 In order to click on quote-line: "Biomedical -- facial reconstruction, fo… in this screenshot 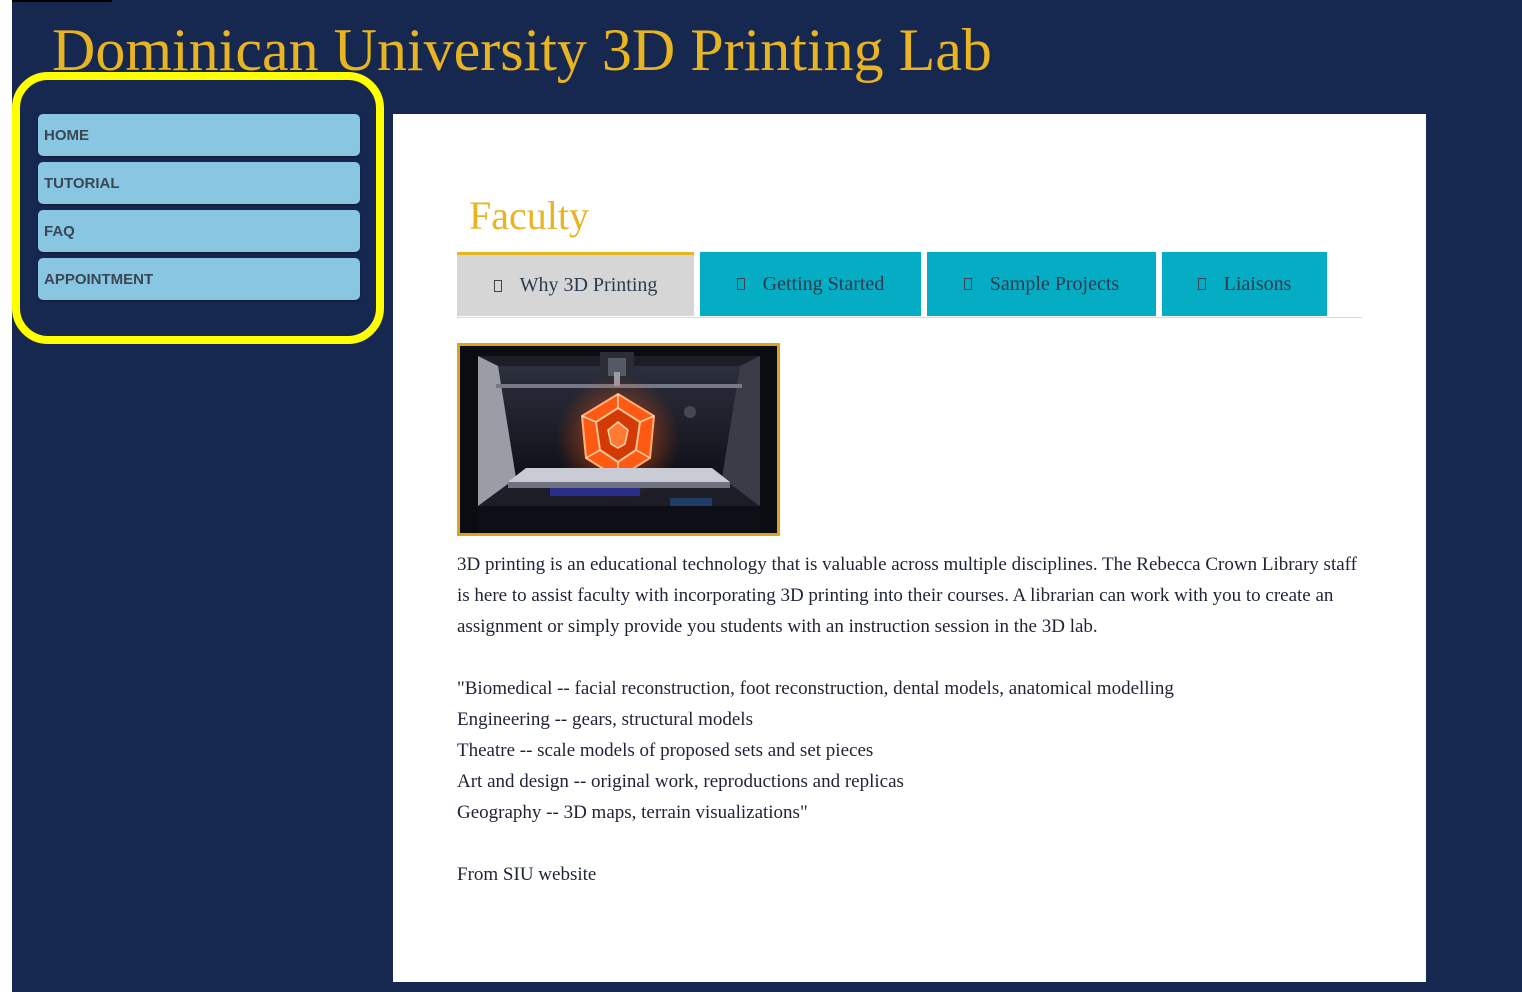, I will do `click(815, 688)`.